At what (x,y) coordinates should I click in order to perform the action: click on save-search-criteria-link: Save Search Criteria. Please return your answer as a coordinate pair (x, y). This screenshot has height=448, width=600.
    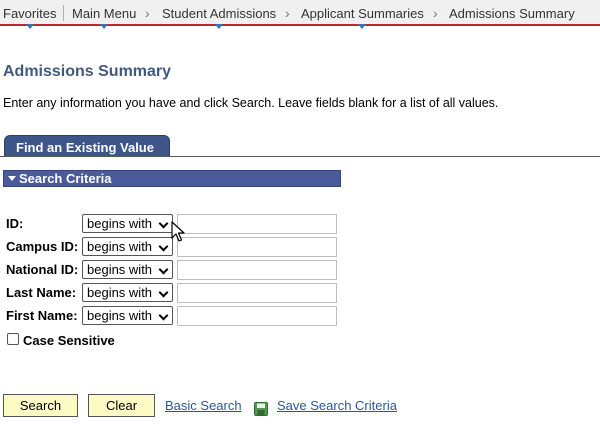
    Looking at the image, I should click on (337, 405).